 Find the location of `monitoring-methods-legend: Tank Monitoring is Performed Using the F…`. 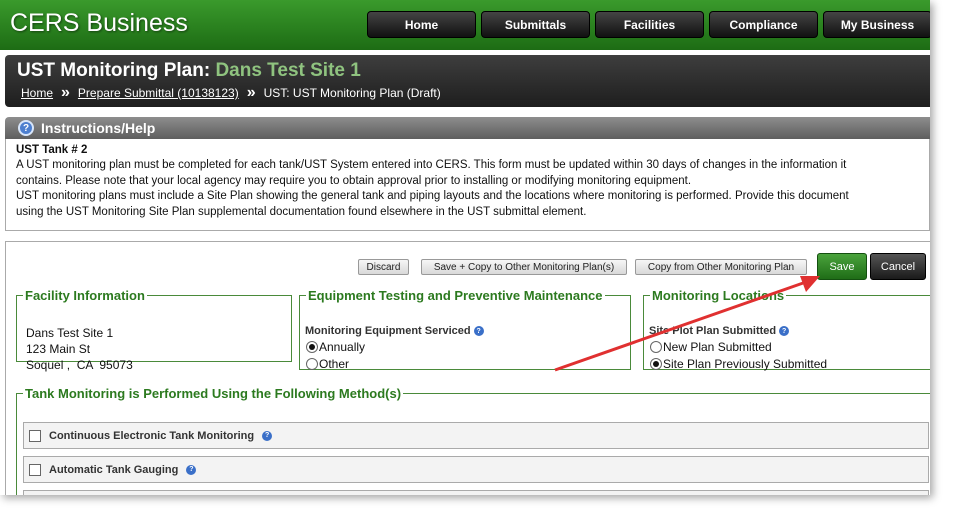

monitoring-methods-legend: Tank Monitoring is Performed Using the F… is located at coordinates (213, 393).